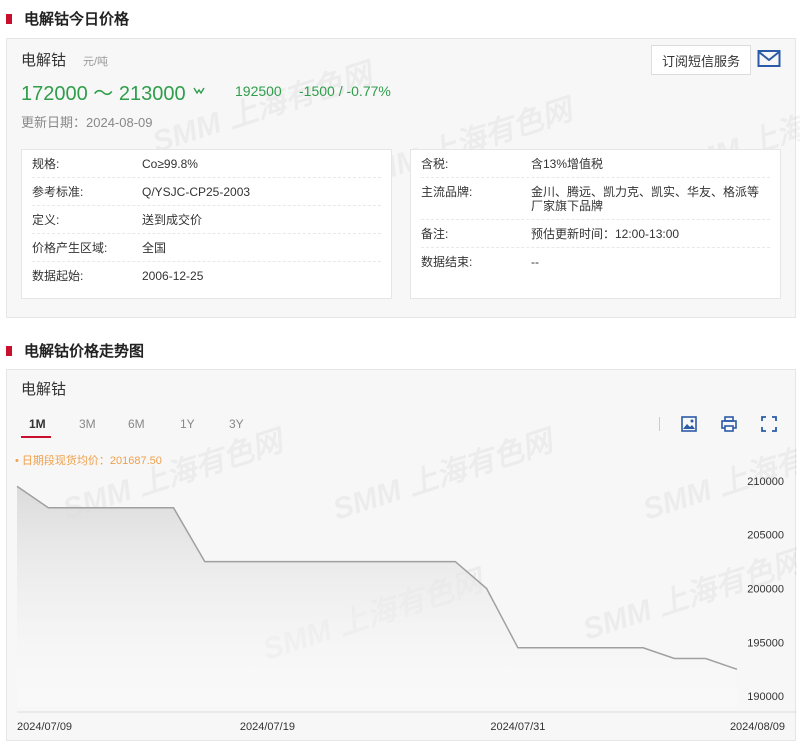  Describe the element at coordinates (206, 164) in the screenshot. I see `spec-row: 规格: Co≥99.8%` at that location.